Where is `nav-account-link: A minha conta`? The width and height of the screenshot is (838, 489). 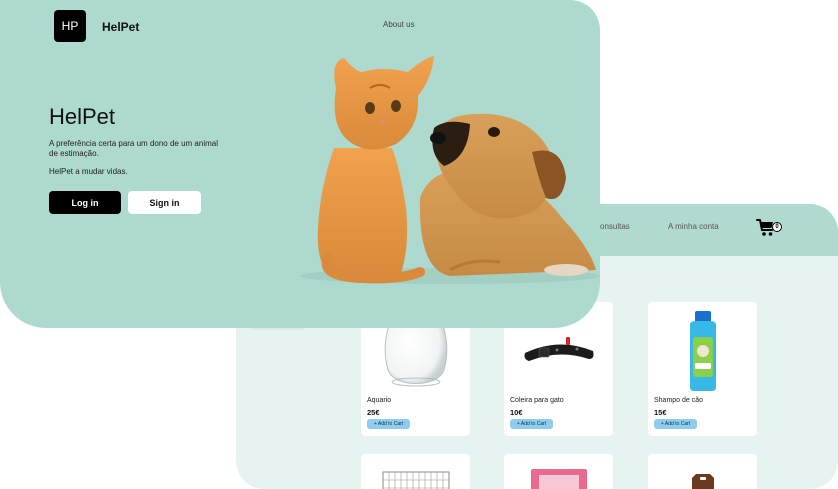
nav-account-link: A minha conta is located at coordinates (693, 226).